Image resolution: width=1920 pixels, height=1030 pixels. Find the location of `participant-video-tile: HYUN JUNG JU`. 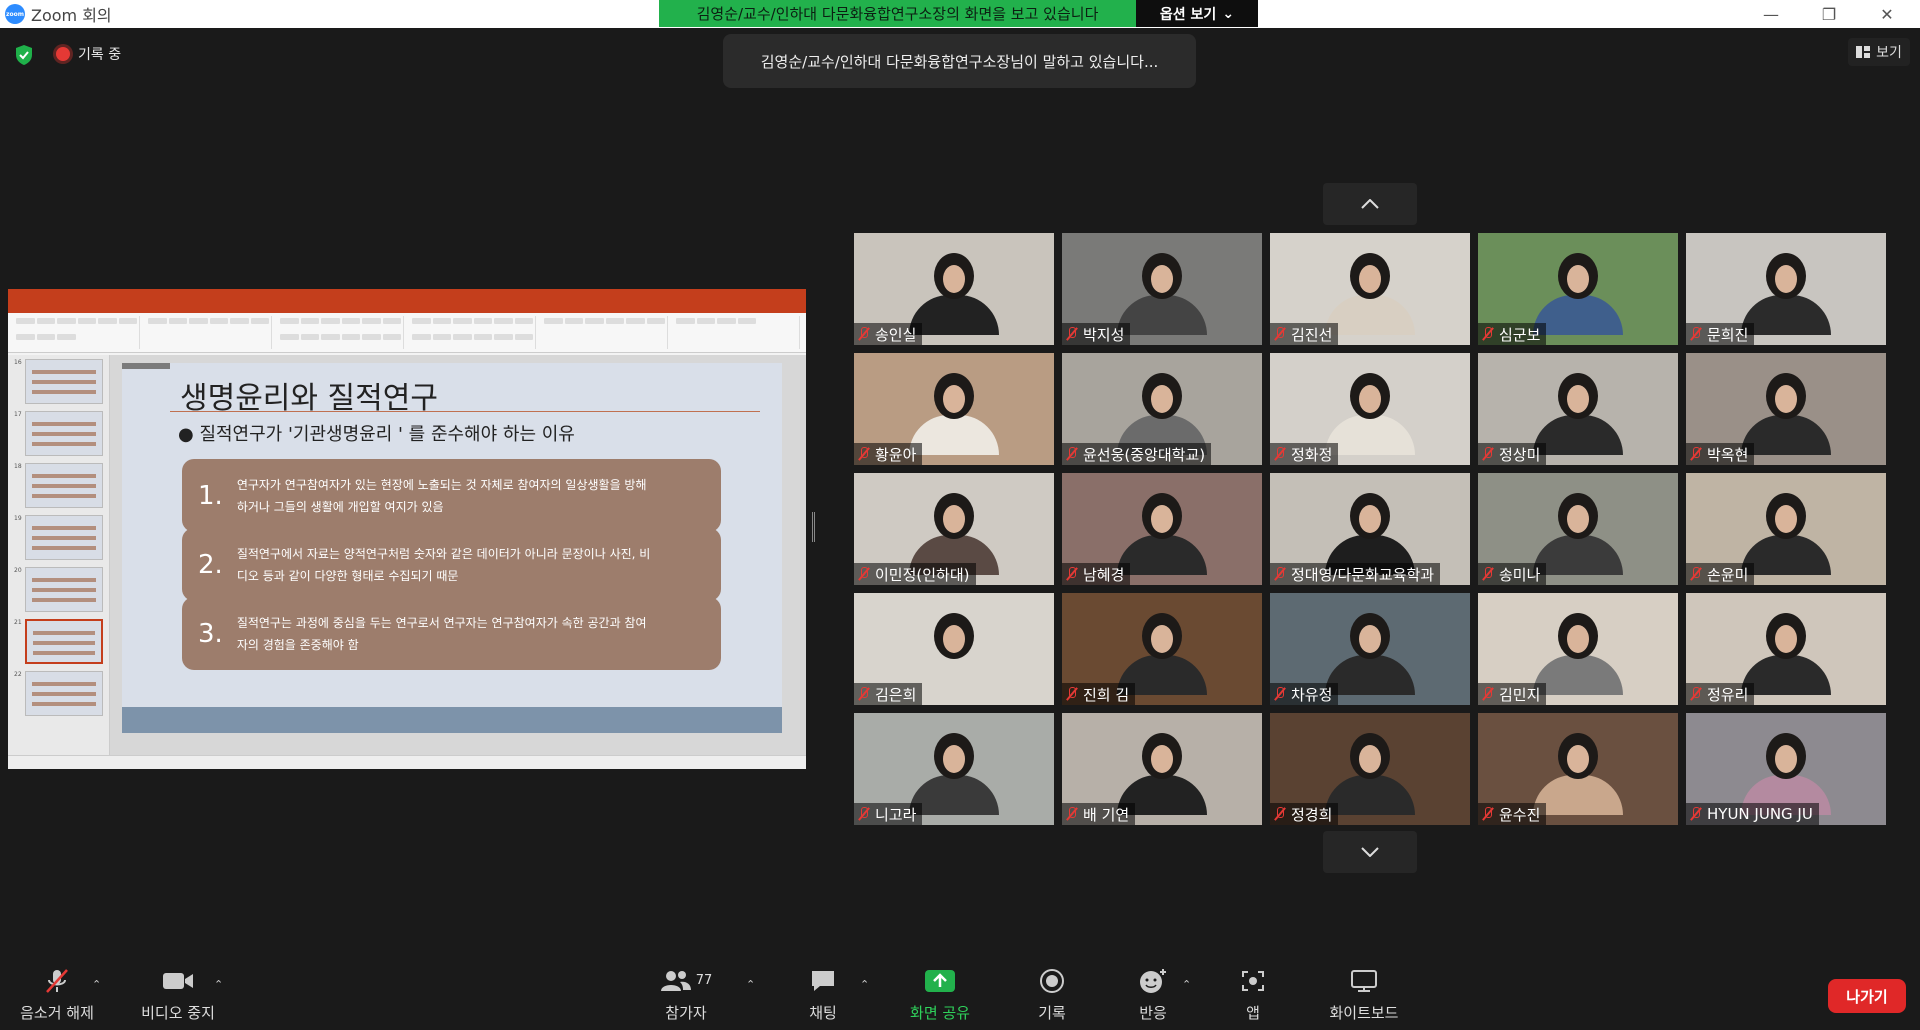

participant-video-tile: HYUN JUNG JU is located at coordinates (1786, 769).